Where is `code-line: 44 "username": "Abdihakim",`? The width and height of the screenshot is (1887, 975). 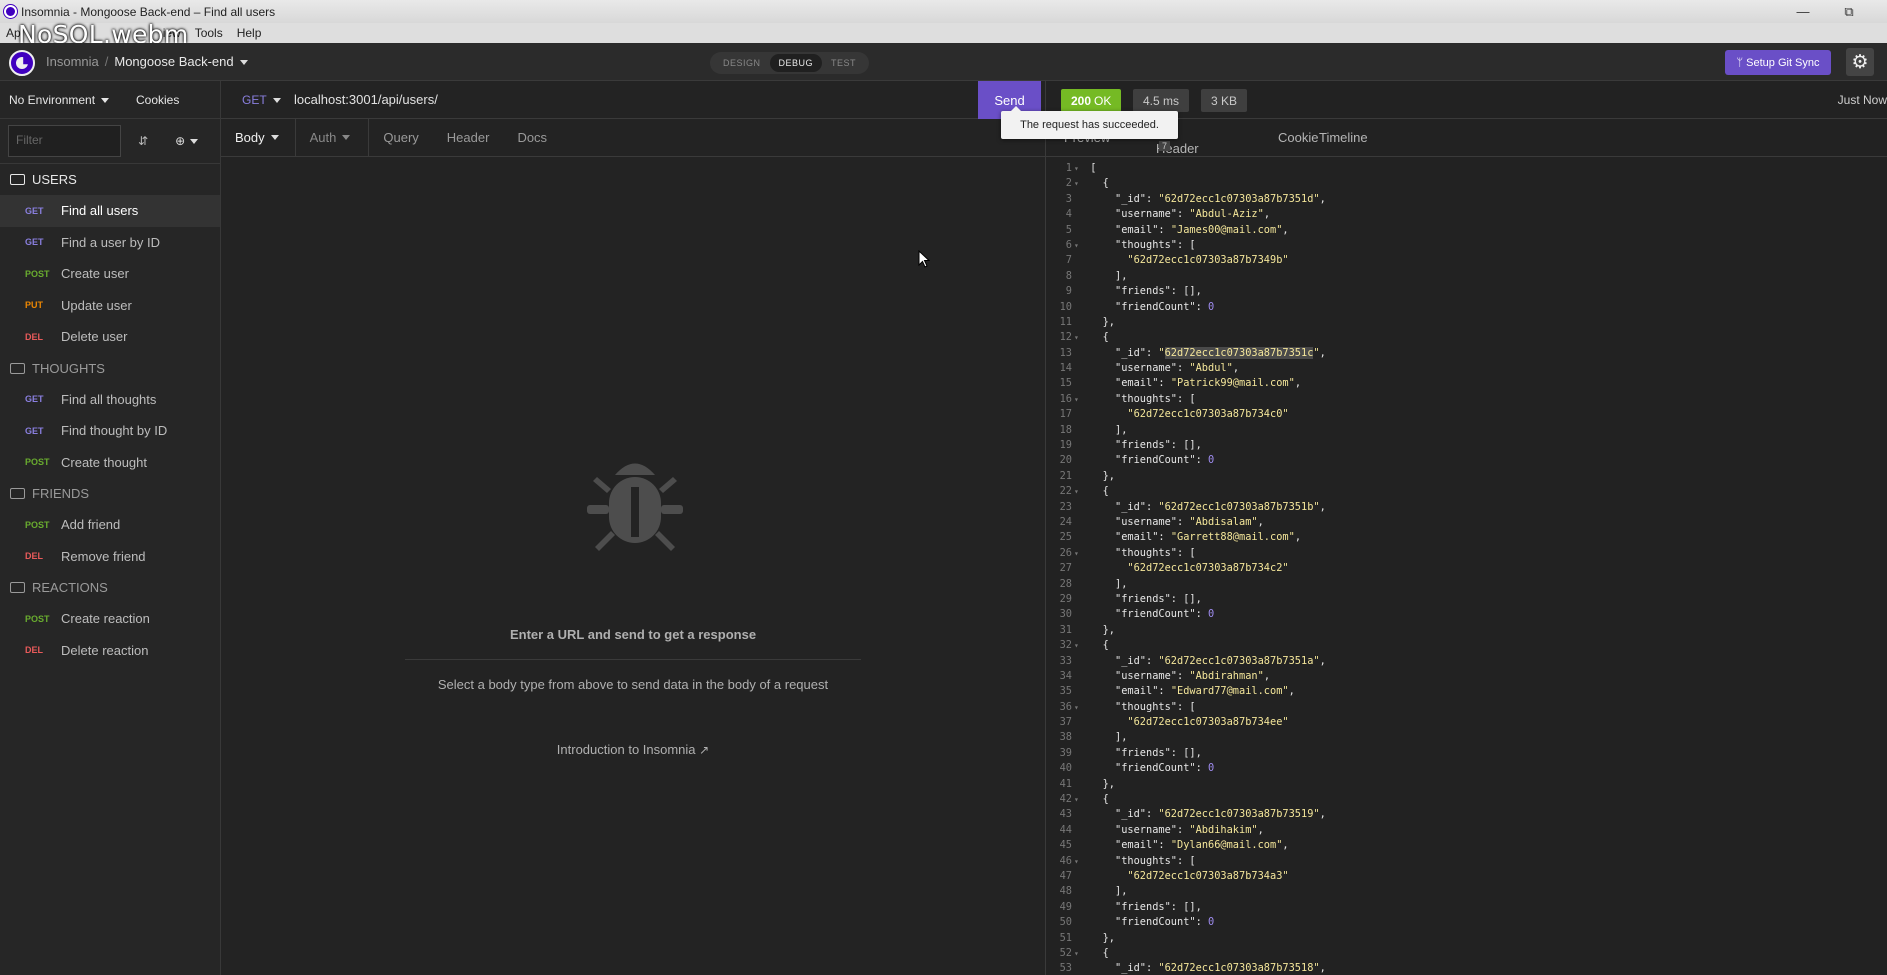
code-line: 44 "username": "Abdihakim", is located at coordinates (1466, 830).